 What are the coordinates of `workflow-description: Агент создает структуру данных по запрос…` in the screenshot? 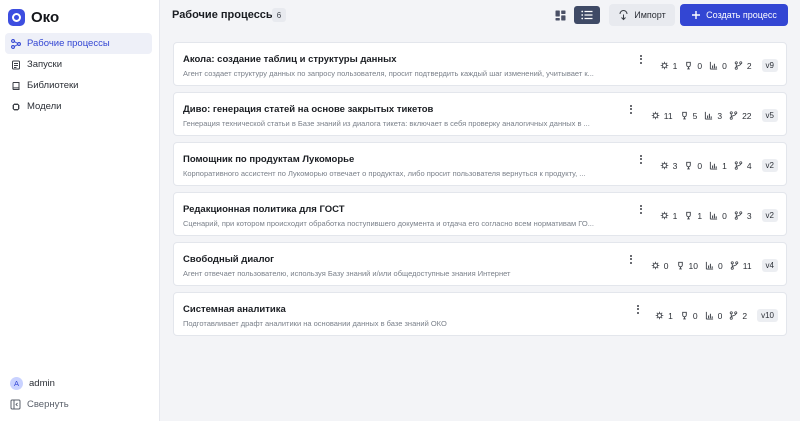 It's located at (388, 73).